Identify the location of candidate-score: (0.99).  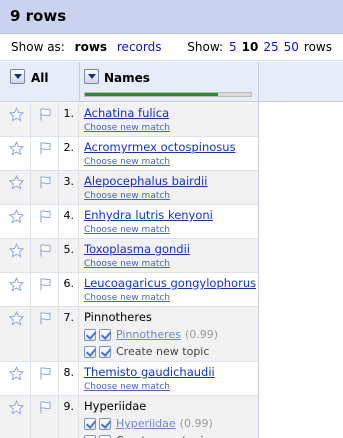
(196, 423).